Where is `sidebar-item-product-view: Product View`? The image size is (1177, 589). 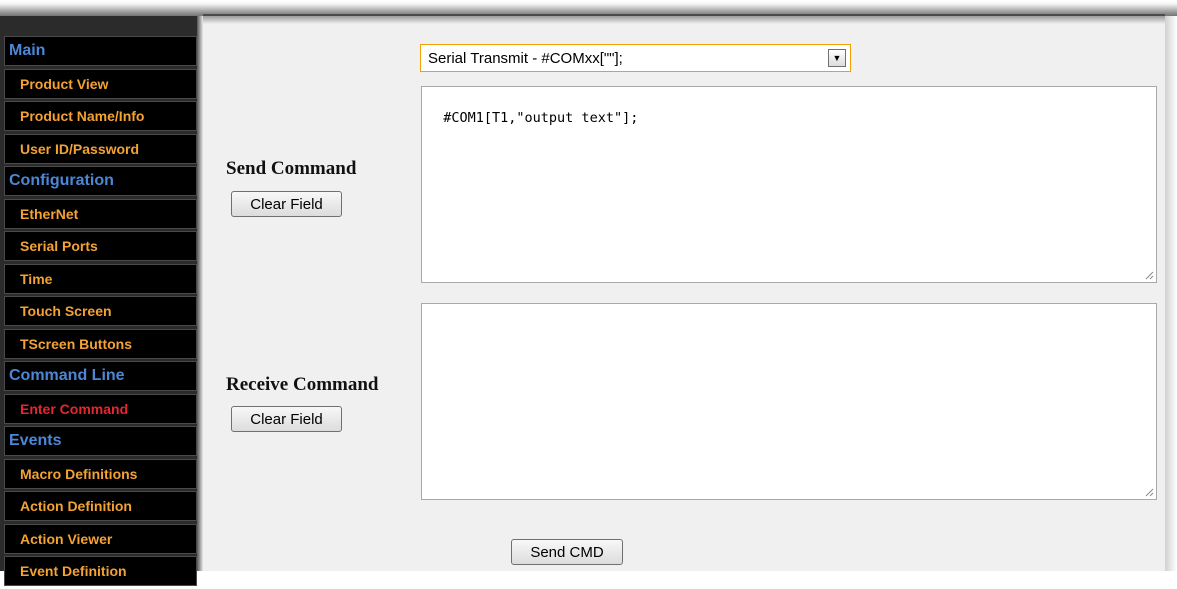
sidebar-item-product-view: Product View is located at coordinates (100, 83).